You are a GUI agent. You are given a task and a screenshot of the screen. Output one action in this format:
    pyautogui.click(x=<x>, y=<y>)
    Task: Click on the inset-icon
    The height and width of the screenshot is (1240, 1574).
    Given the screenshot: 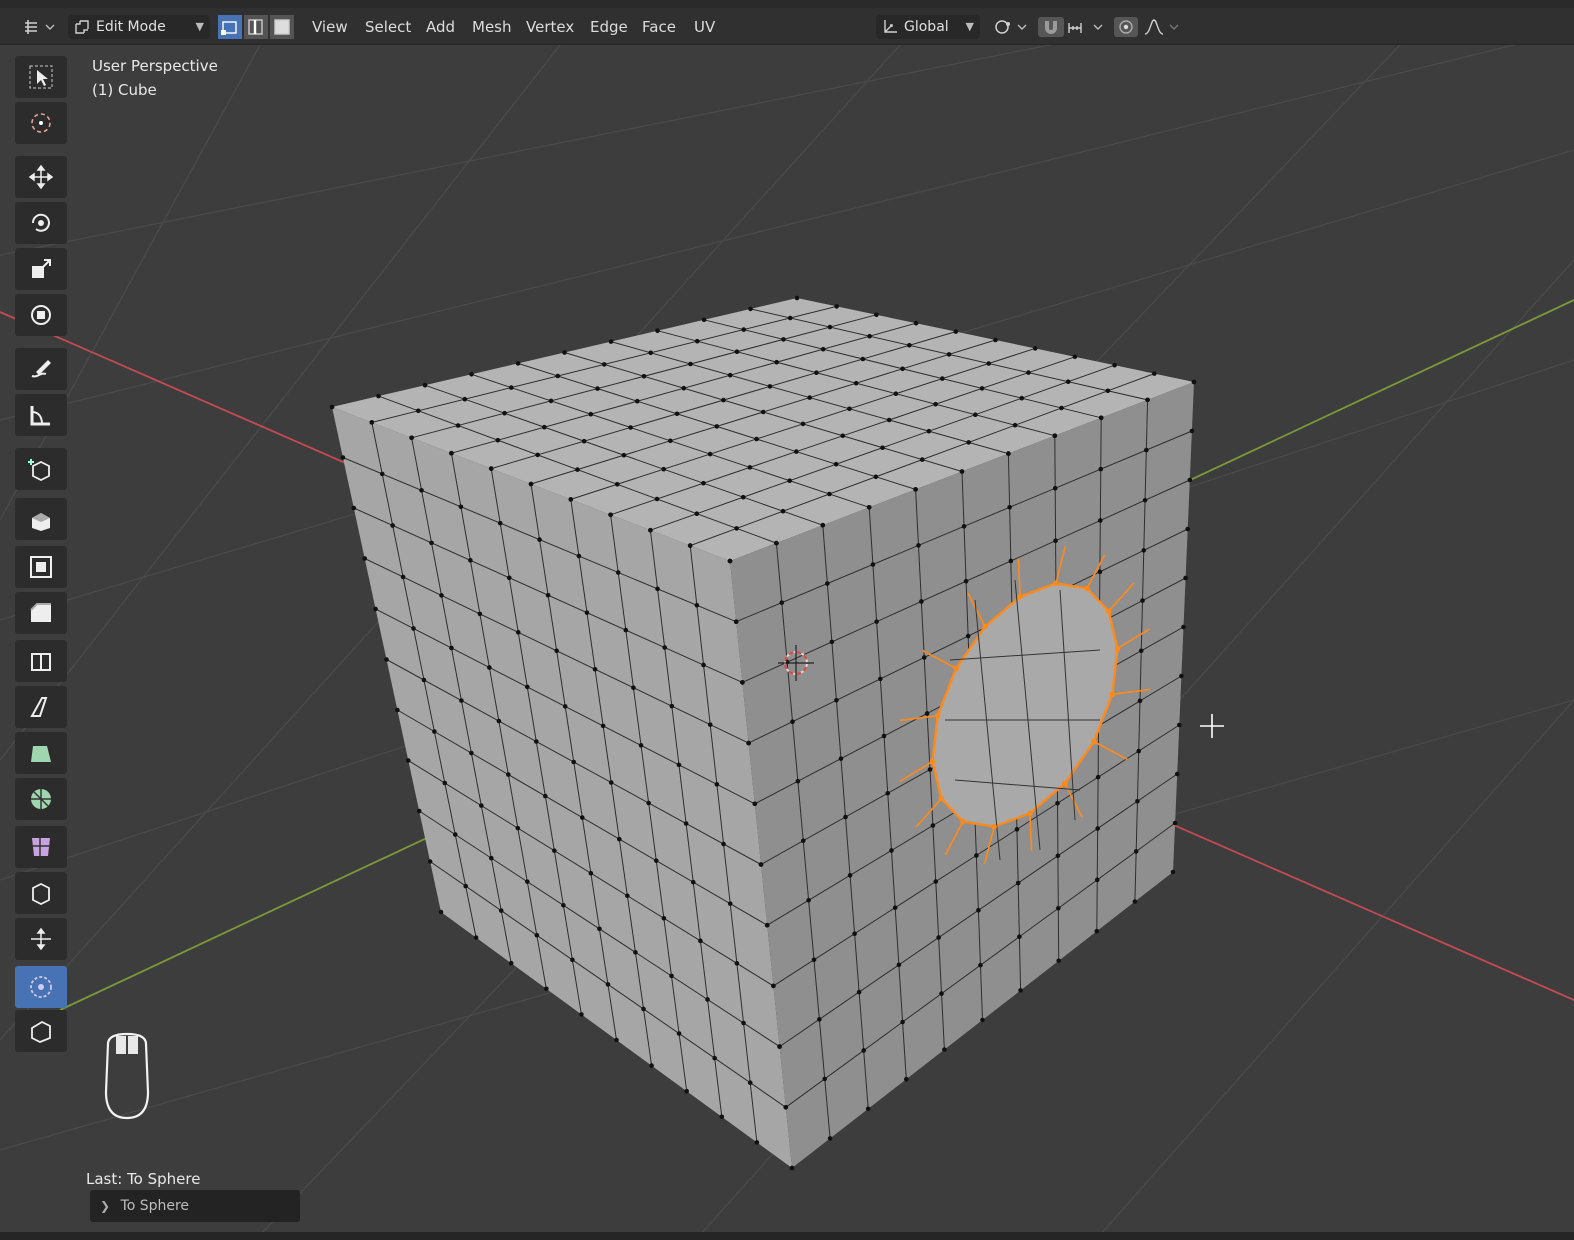 What is the action you would take?
    pyautogui.click(x=41, y=567)
    